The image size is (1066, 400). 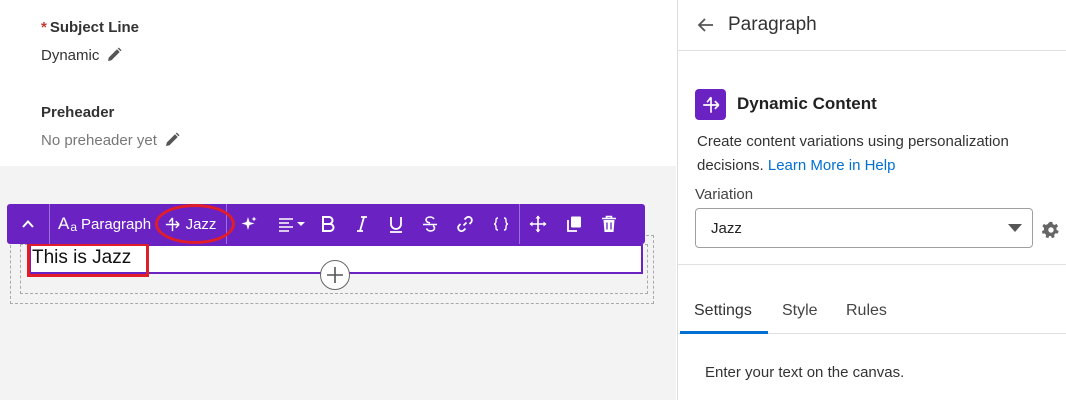 I want to click on copy-icon, so click(x=574, y=224).